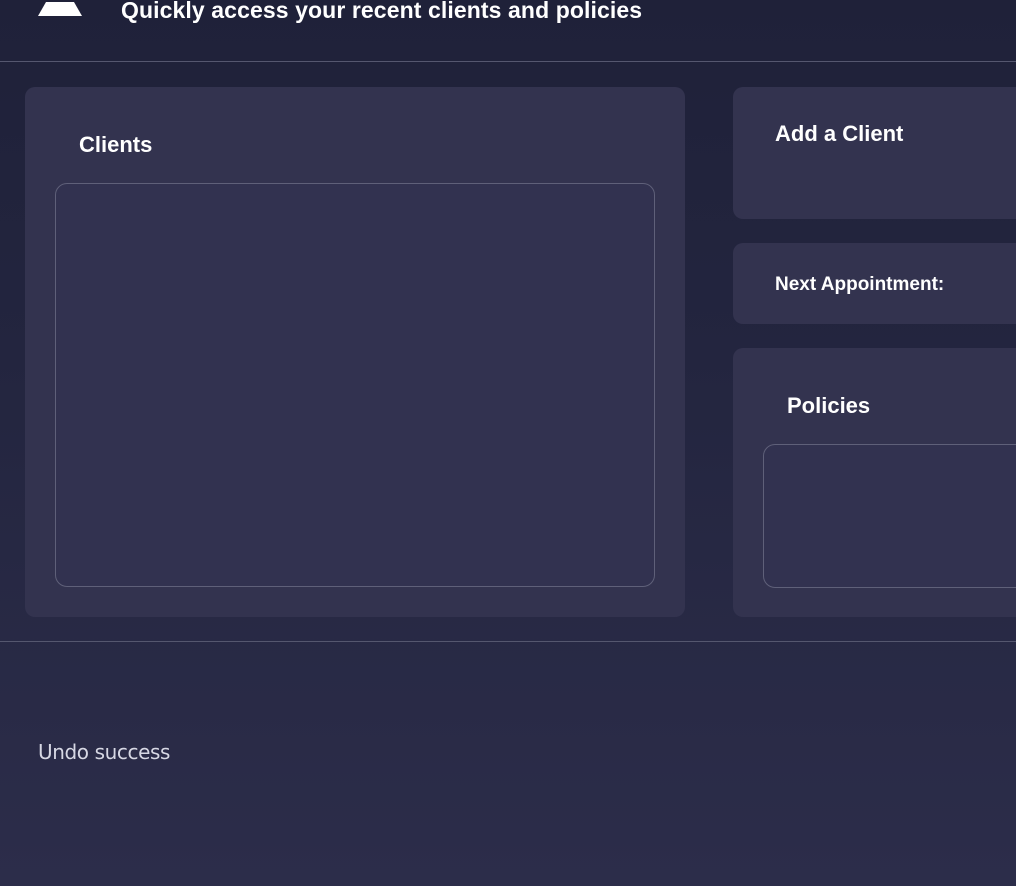 The width and height of the screenshot is (1016, 886). What do you see at coordinates (889, 516) in the screenshot?
I see `policies-list` at bounding box center [889, 516].